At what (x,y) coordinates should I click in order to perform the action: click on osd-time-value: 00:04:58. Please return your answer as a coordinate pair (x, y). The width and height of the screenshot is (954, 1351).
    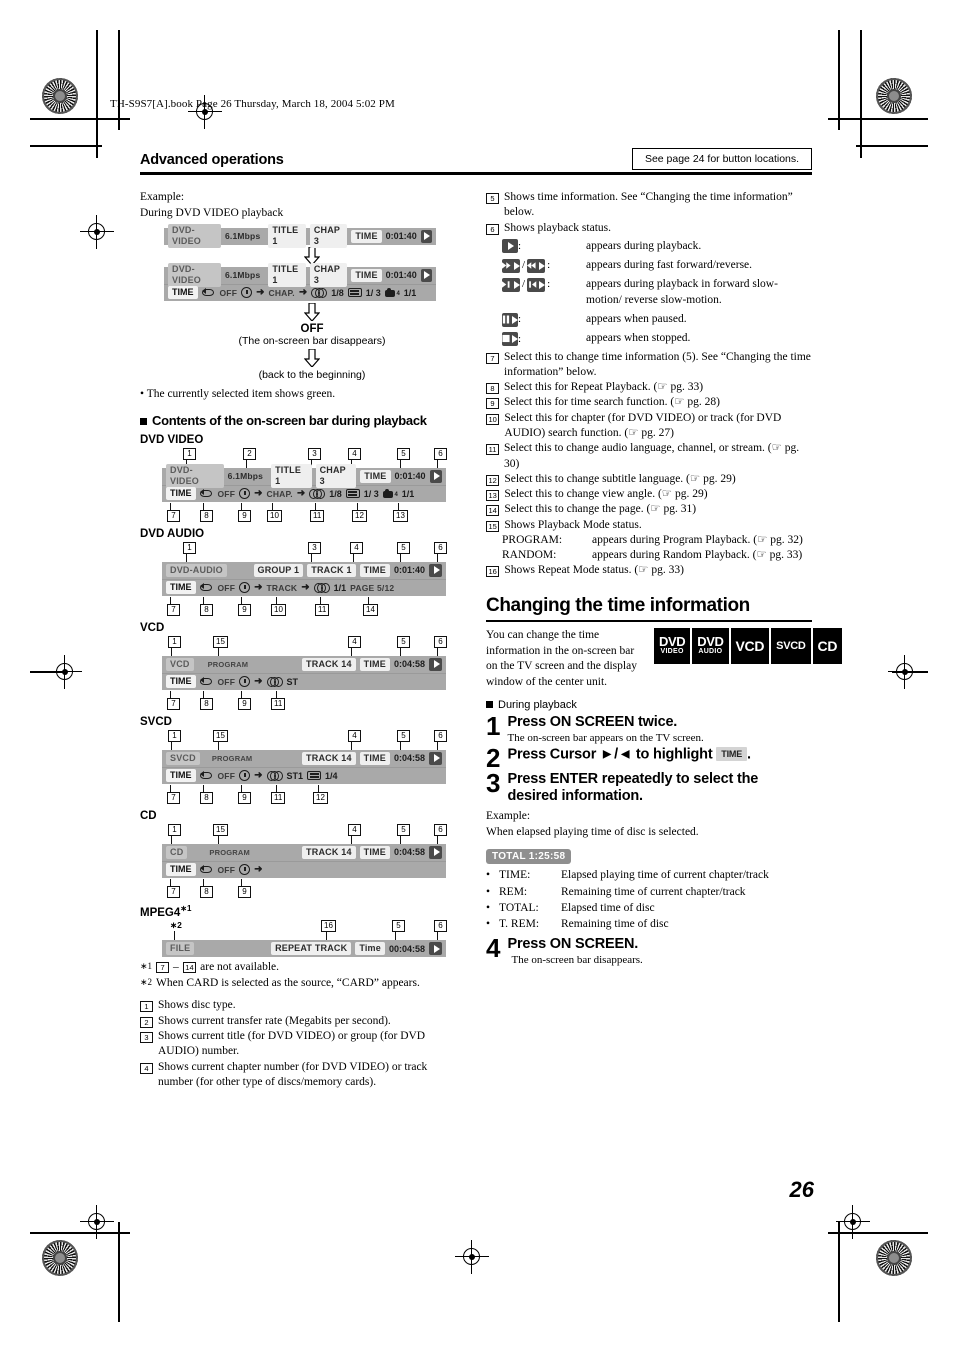
    Looking at the image, I should click on (406, 948).